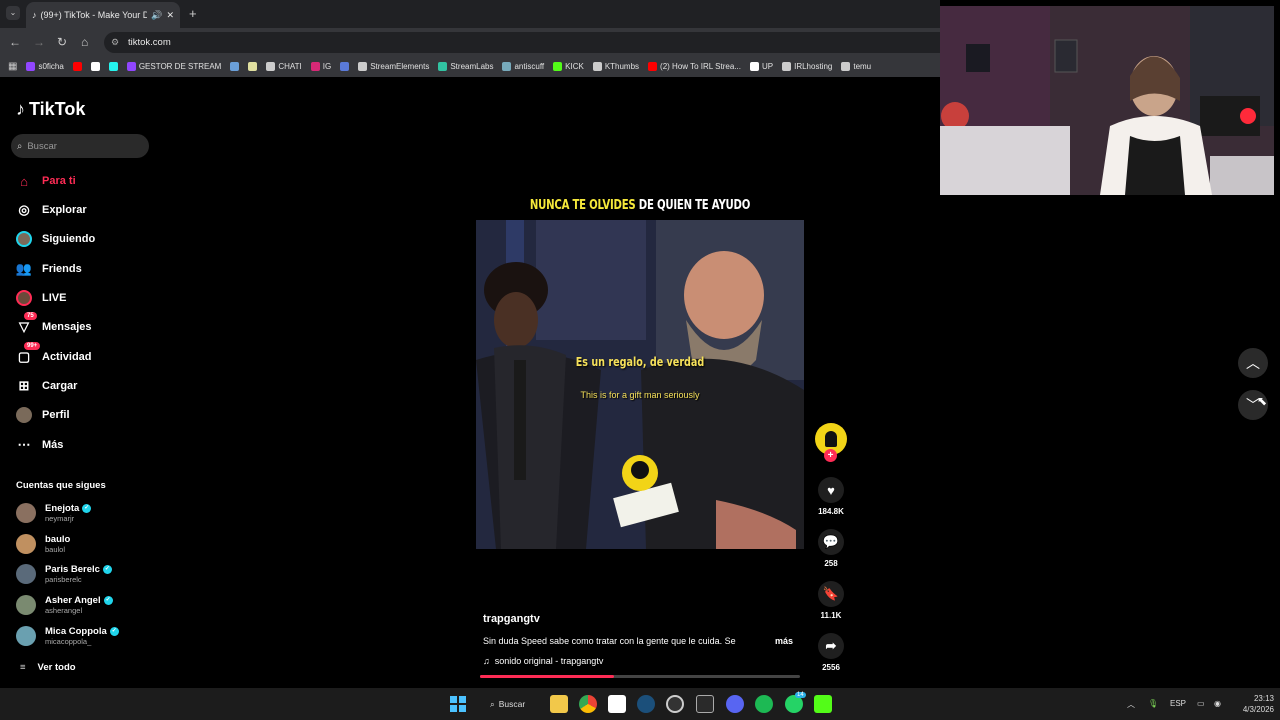 Image resolution: width=1280 pixels, height=720 pixels. Describe the element at coordinates (856, 66) in the screenshot. I see `bookmark-item: temu` at that location.